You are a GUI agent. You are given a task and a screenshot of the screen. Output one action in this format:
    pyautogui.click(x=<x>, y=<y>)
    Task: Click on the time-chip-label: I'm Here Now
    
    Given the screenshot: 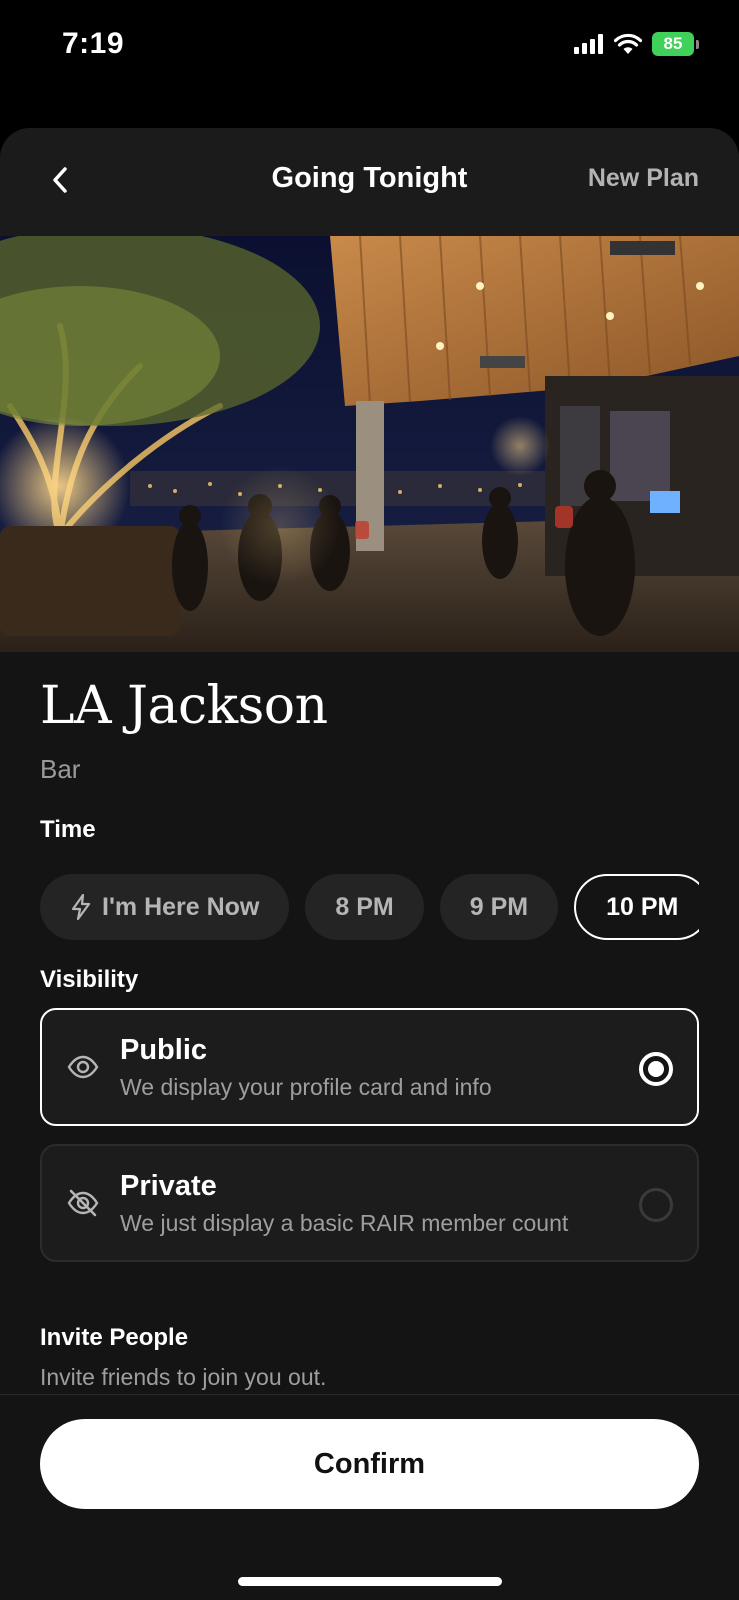 What is the action you would take?
    pyautogui.click(x=181, y=906)
    